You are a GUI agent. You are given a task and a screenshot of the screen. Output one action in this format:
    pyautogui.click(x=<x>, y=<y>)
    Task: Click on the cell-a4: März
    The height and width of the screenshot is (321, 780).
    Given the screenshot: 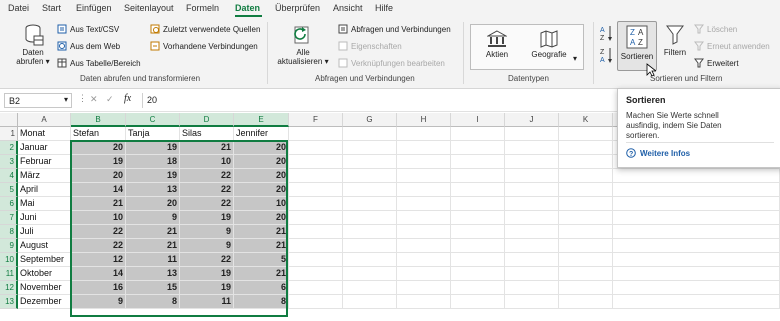 What is the action you would take?
    pyautogui.click(x=44, y=176)
    